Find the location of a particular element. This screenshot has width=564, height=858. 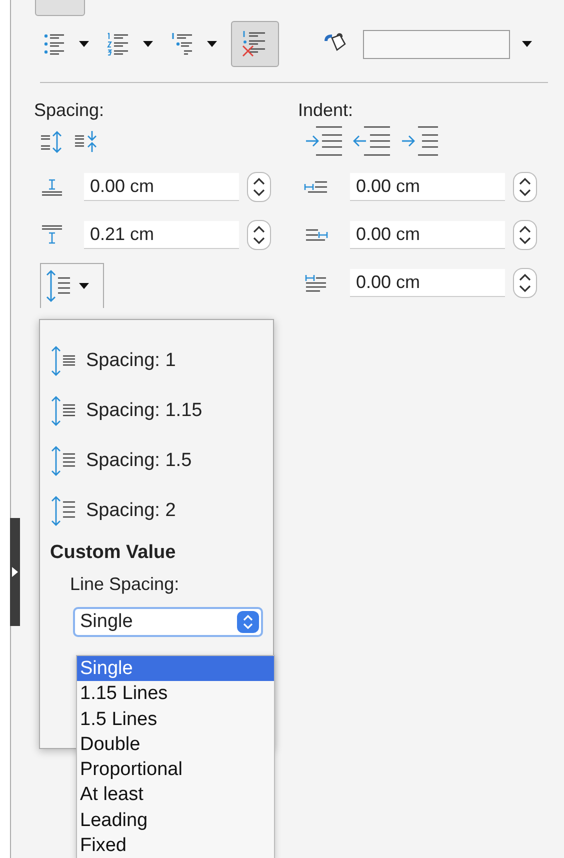

dropdown-option: 1.15 Lines is located at coordinates (175, 694).